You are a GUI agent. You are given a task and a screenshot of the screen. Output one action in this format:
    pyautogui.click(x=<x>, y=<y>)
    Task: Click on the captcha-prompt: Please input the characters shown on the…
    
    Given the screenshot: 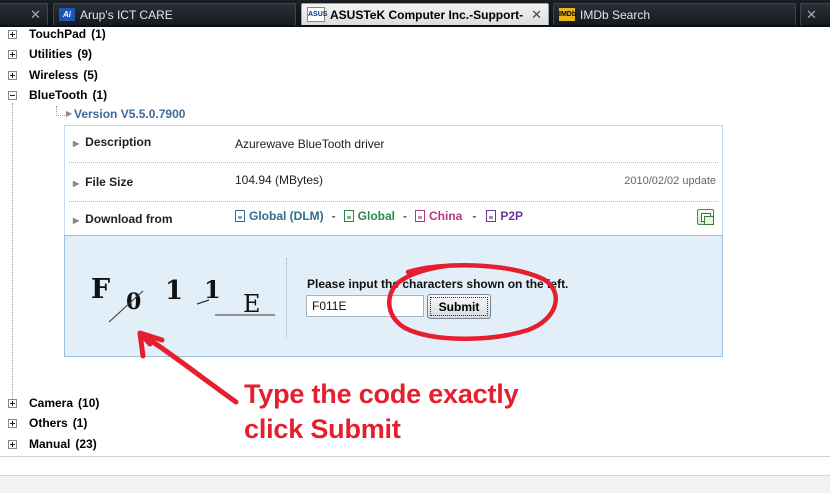 What is the action you would take?
    pyautogui.click(x=438, y=284)
    